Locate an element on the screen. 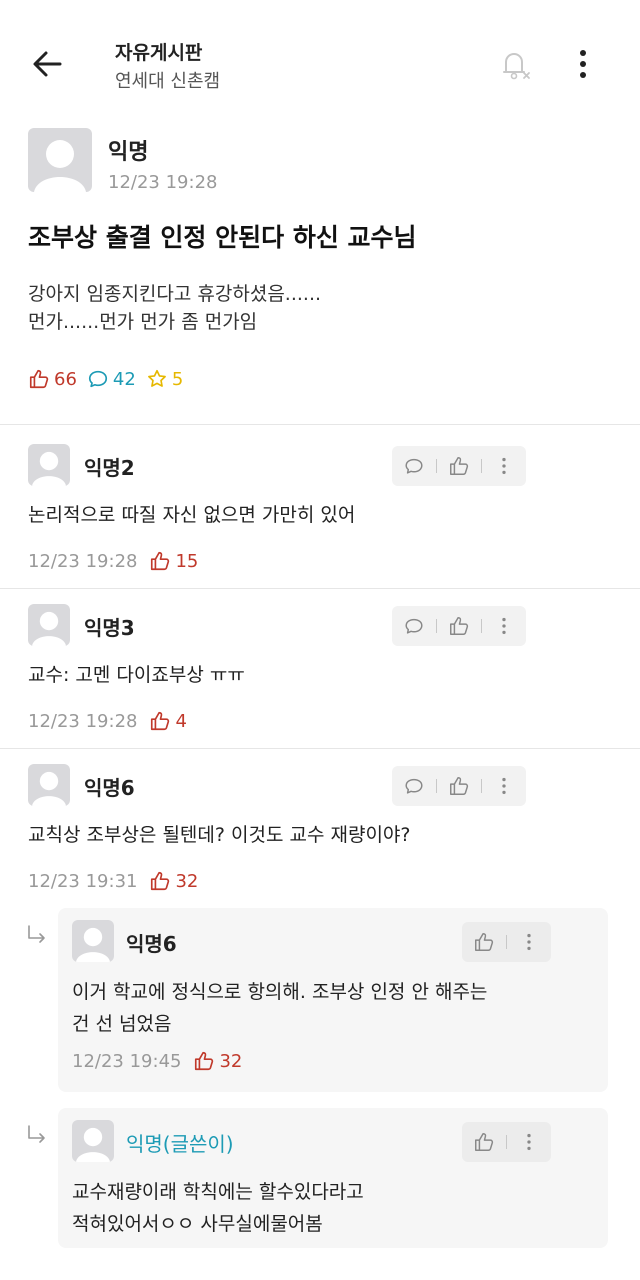 The image size is (640, 1280). comment-text: 교칙상 조부상은 될텐데? 이것도 교수 재량이야? is located at coordinates (219, 835).